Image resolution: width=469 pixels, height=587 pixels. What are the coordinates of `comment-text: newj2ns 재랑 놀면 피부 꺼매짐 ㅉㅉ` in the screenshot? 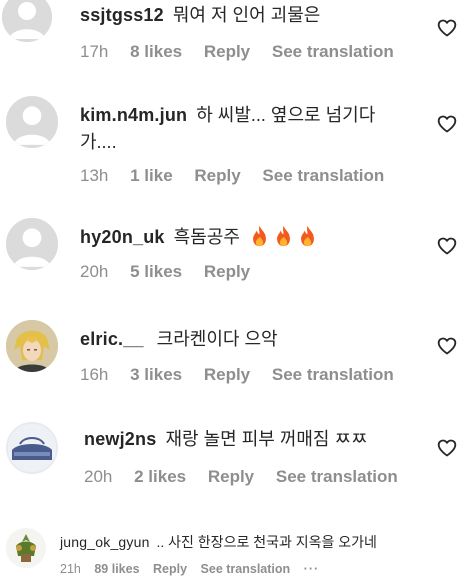 It's located at (226, 439).